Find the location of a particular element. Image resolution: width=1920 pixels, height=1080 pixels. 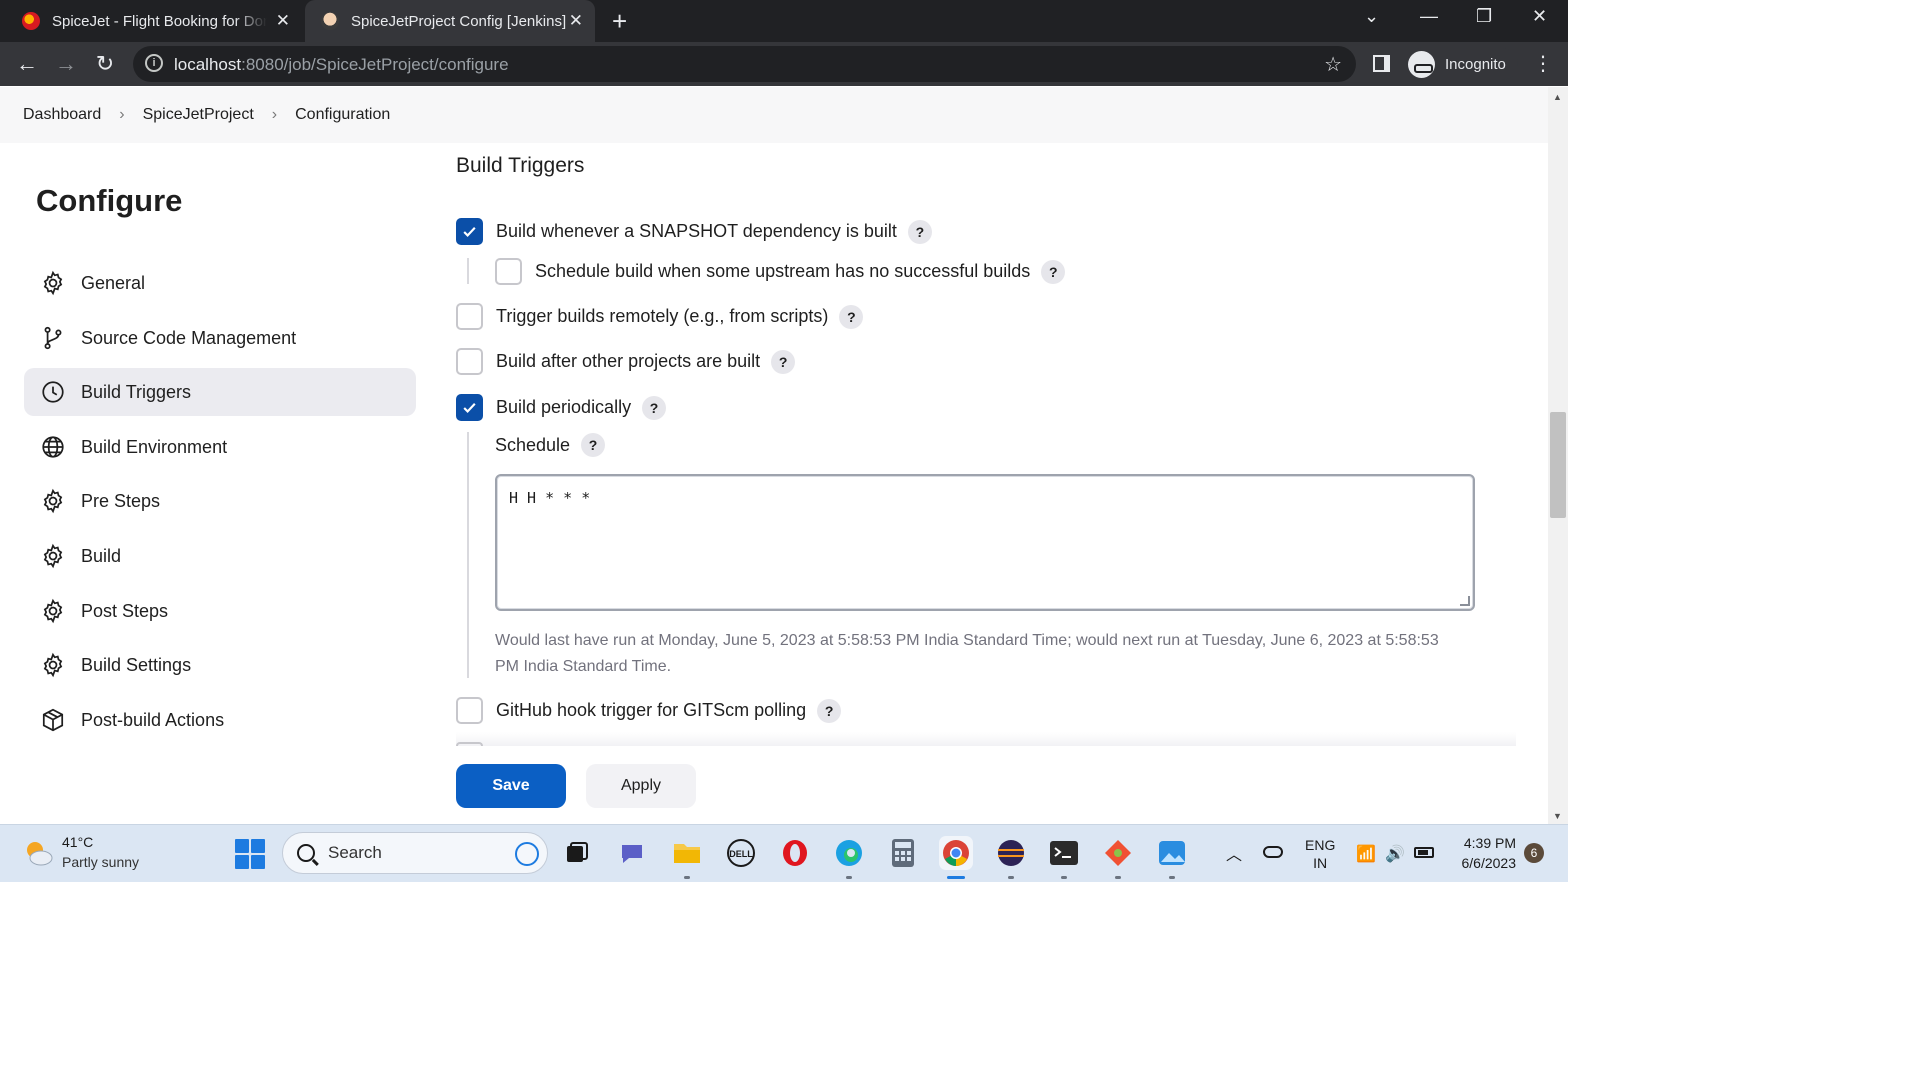

weather-desc: Partly sunny is located at coordinates (100, 862).